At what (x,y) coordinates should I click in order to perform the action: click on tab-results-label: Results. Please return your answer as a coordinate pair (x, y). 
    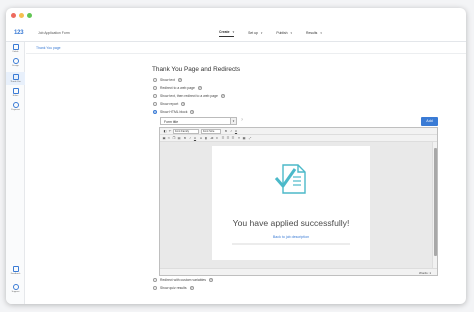
    Looking at the image, I should click on (312, 32).